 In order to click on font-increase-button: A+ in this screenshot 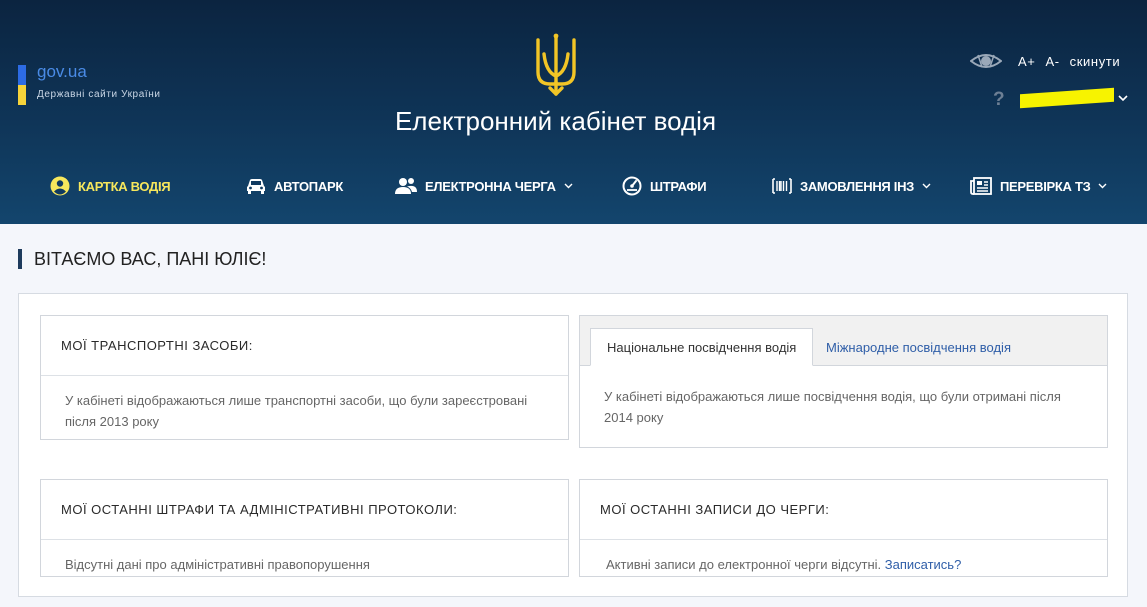, I will do `click(1026, 61)`.